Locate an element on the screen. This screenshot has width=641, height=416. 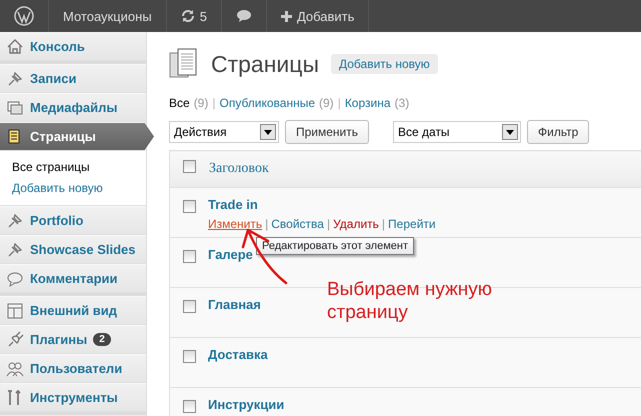
add-new-button: Добавить новую is located at coordinates (384, 64).